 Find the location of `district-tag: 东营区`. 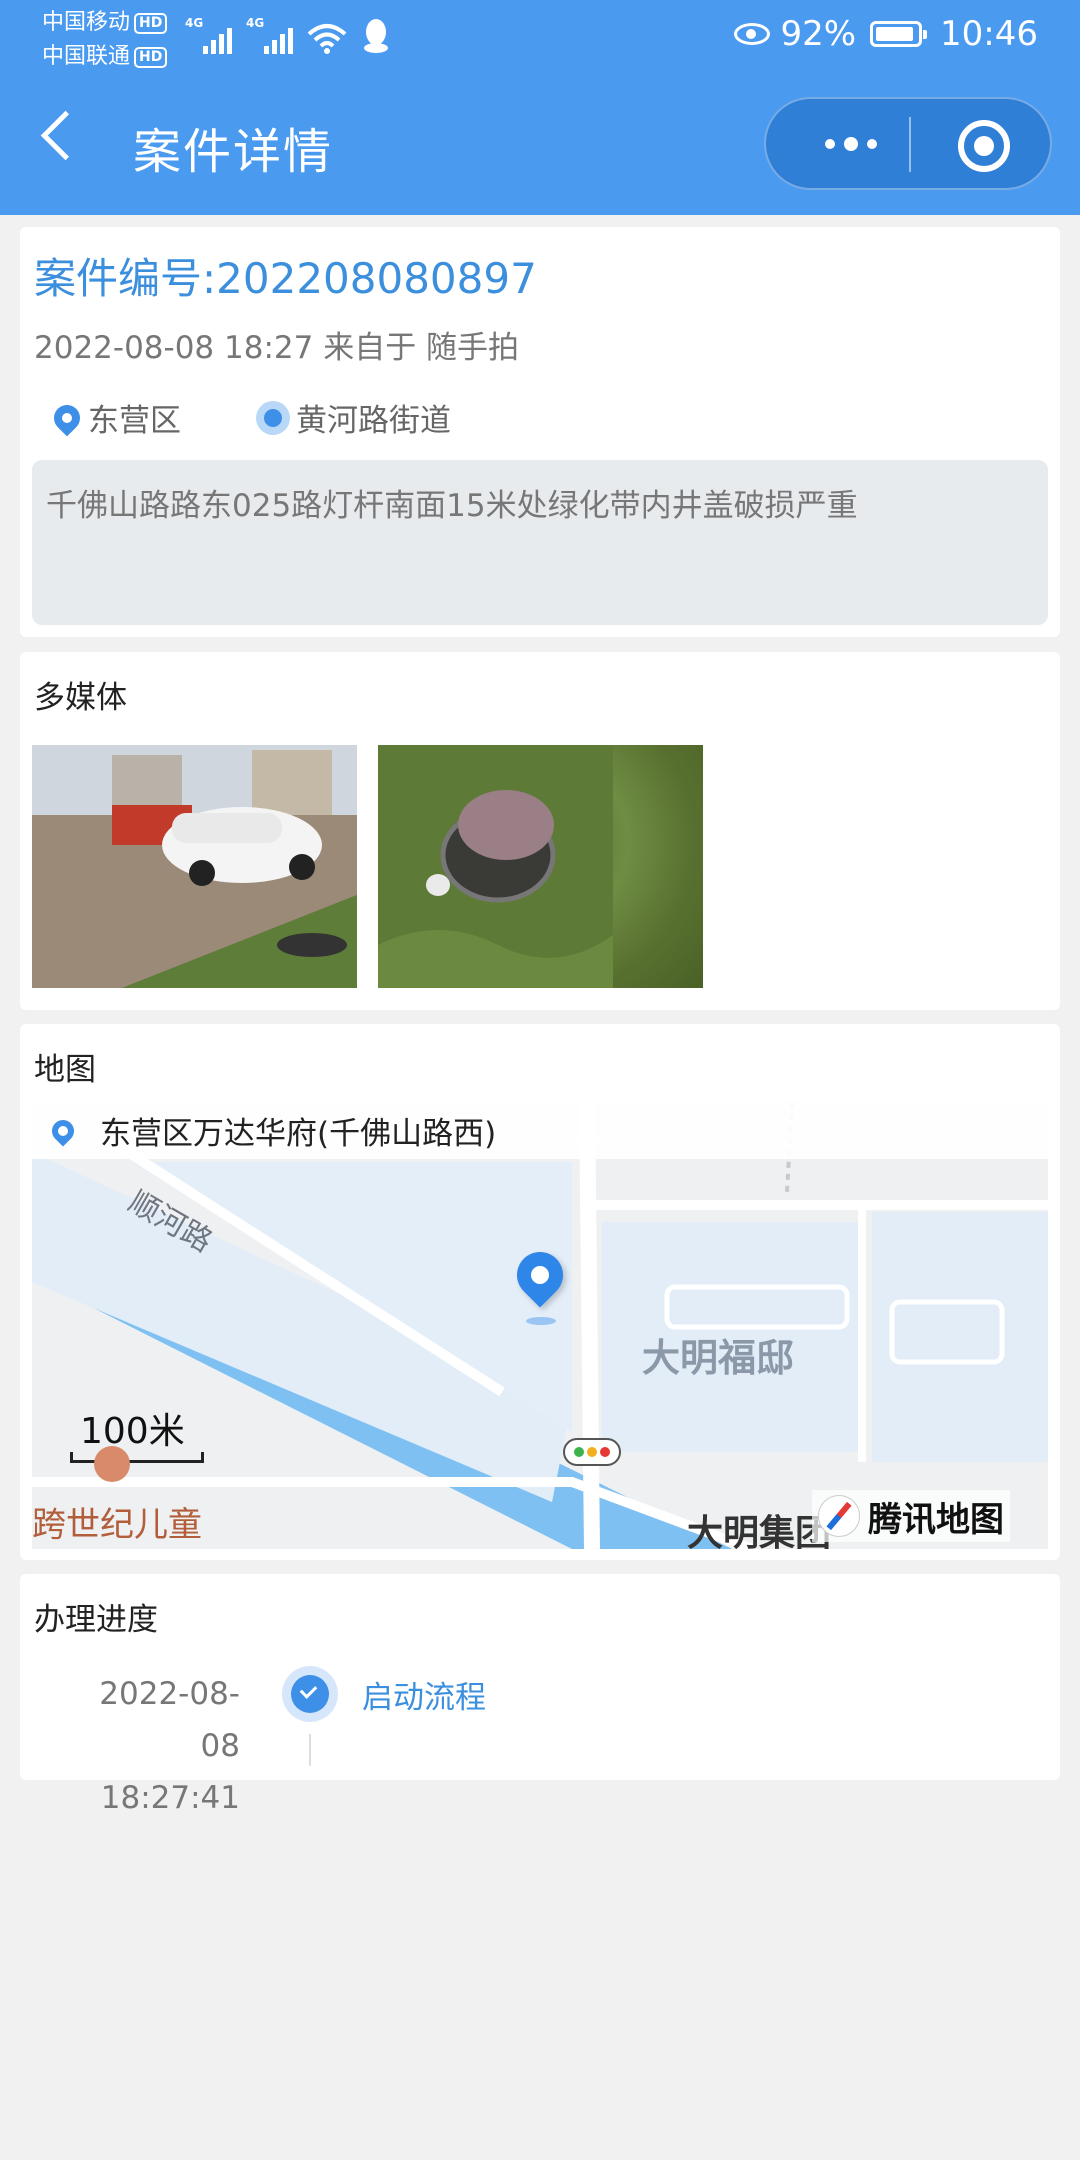

district-tag: 东营区 is located at coordinates (114, 417).